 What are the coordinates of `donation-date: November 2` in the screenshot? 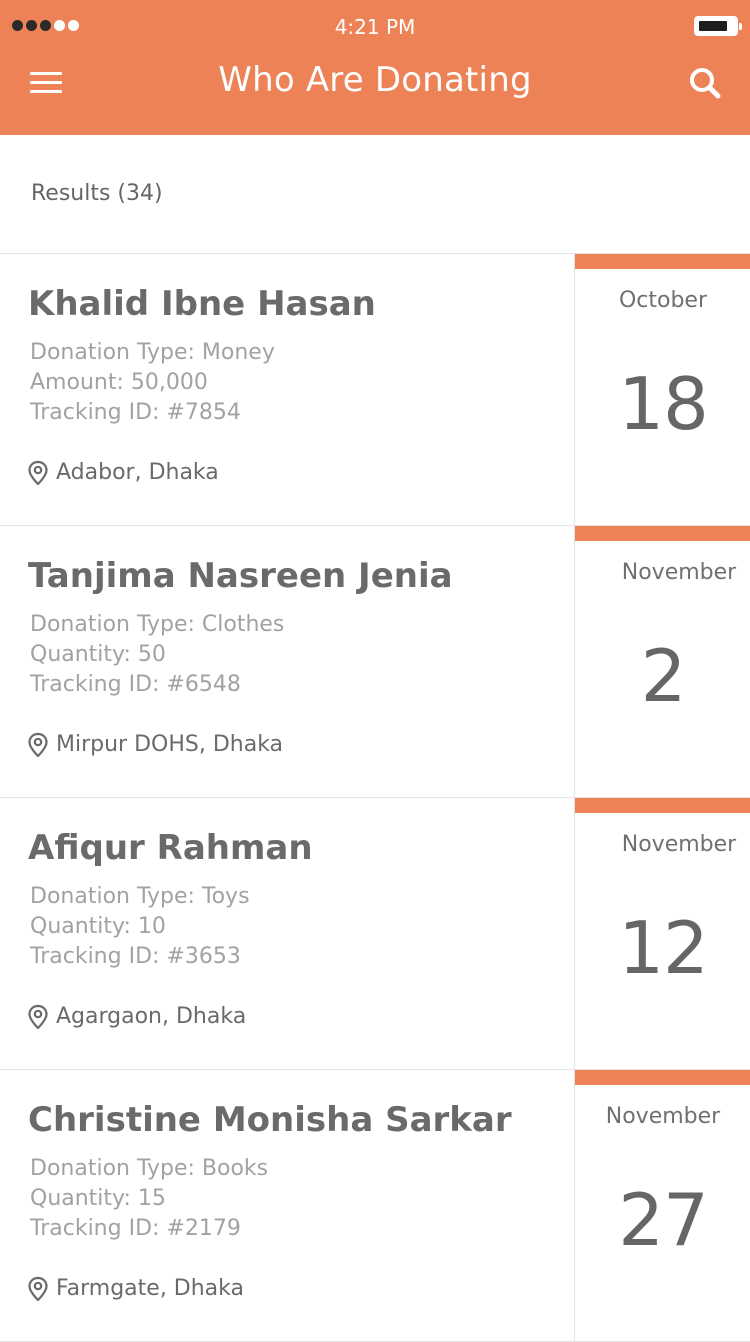 It's located at (662, 661).